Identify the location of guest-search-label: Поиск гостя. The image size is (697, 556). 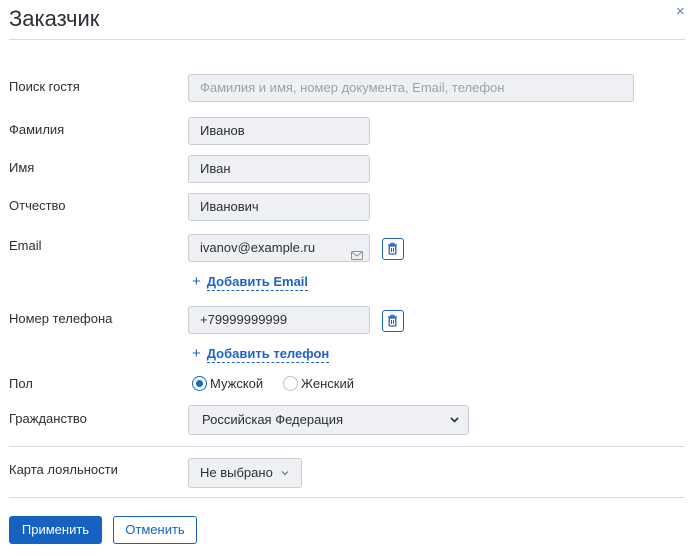
(44, 86).